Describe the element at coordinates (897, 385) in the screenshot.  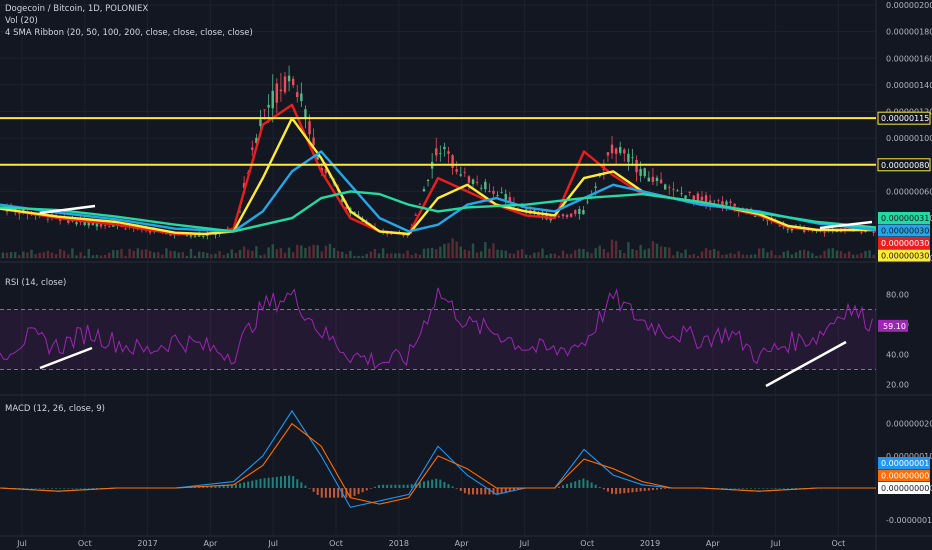
I see `rsi-tick-label: 20.00` at that location.